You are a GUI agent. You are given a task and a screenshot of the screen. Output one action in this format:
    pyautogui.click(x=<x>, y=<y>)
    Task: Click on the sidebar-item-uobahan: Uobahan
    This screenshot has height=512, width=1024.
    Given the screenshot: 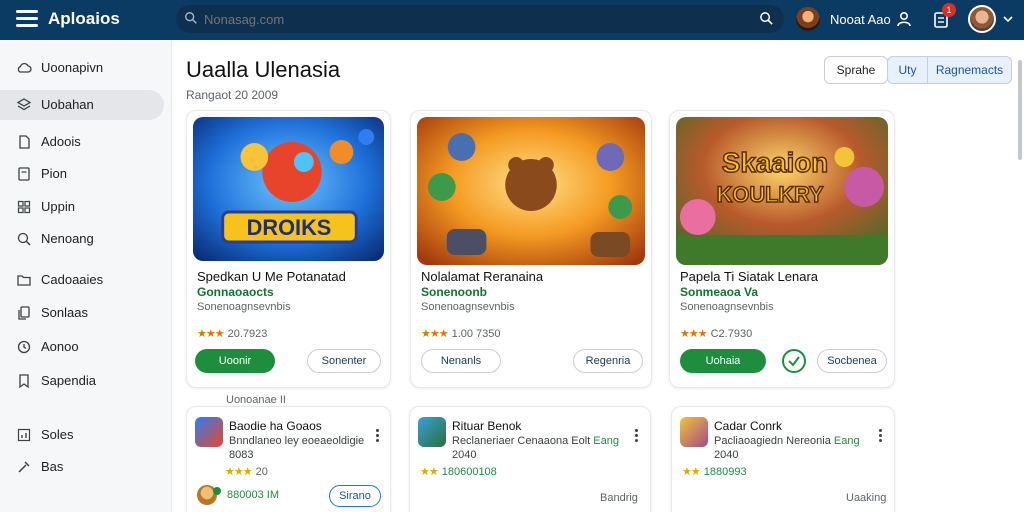 What is the action you would take?
    pyautogui.click(x=82, y=105)
    